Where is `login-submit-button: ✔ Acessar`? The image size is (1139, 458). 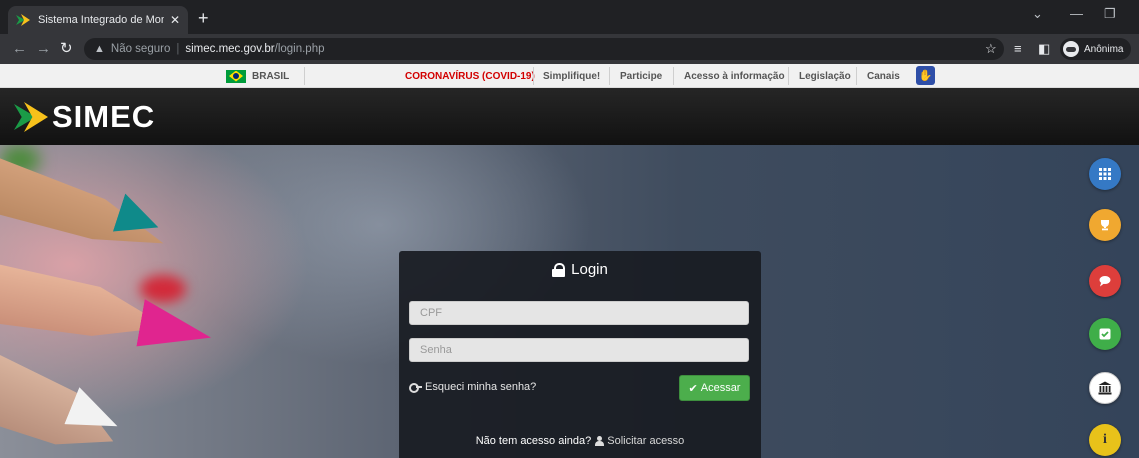
login-submit-button: ✔ Acessar is located at coordinates (714, 388).